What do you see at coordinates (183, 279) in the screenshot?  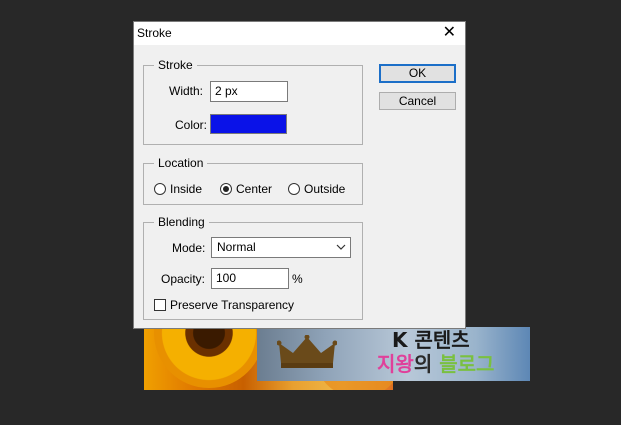 I see `opacity-label: Opacity:` at bounding box center [183, 279].